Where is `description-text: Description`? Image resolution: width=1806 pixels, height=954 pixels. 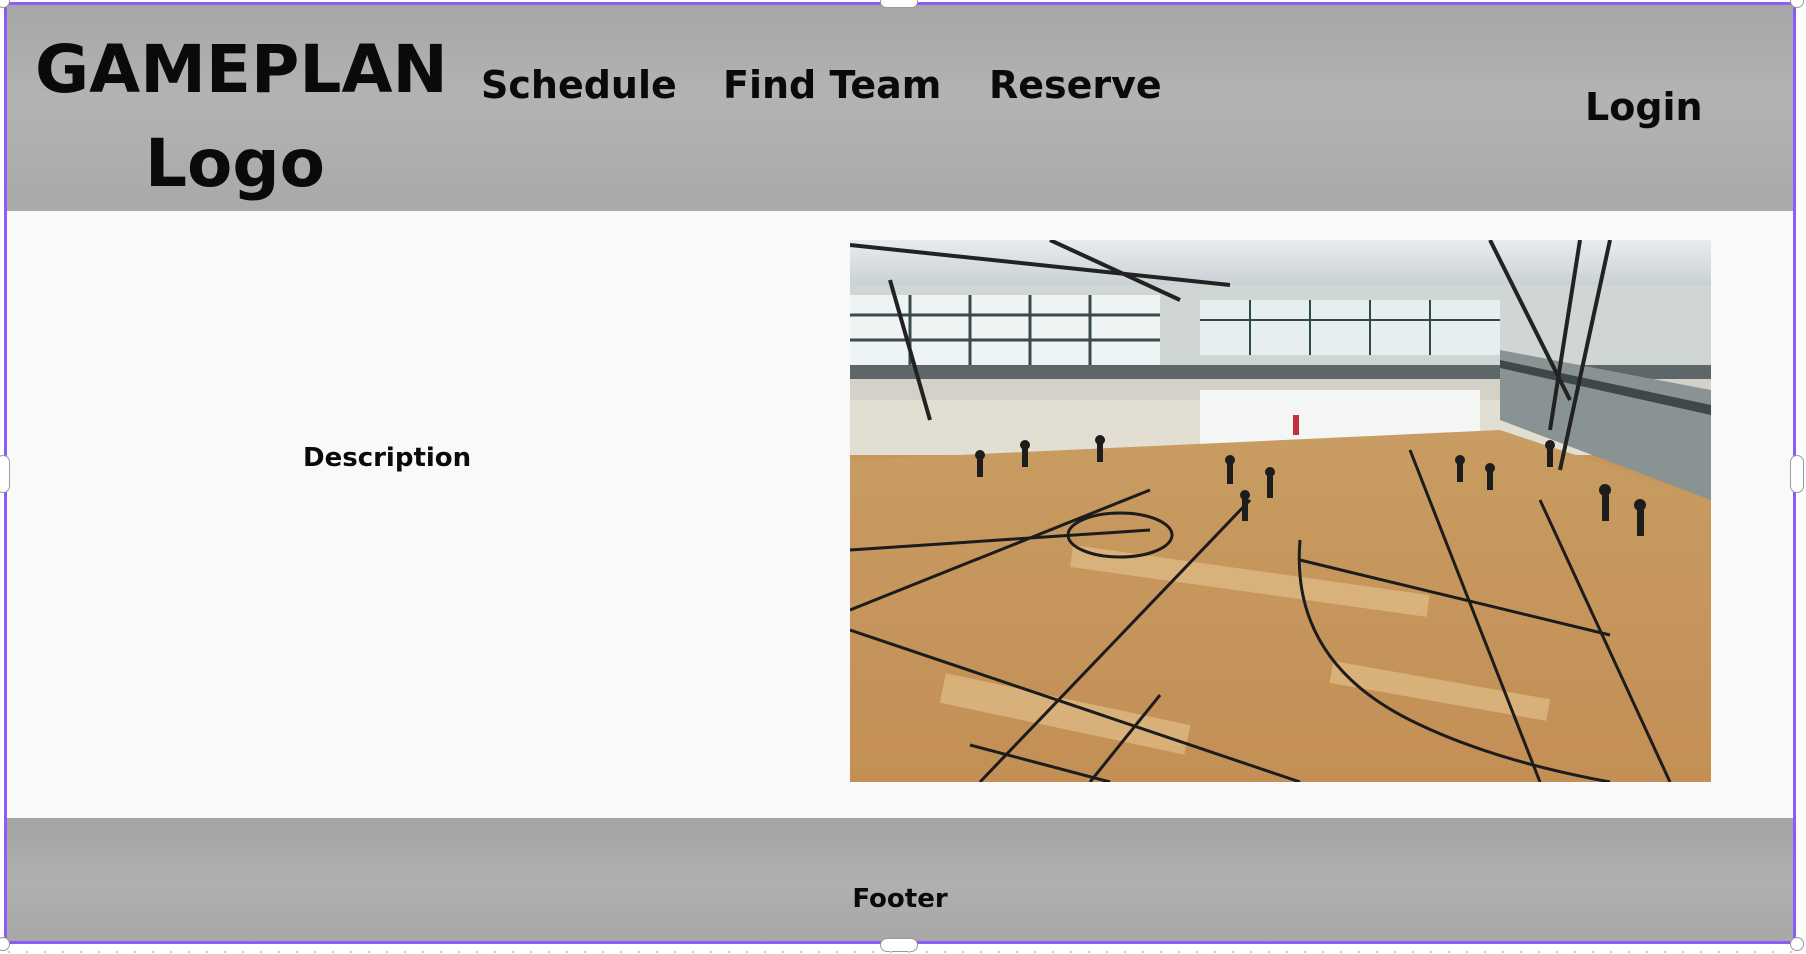 description-text: Description is located at coordinates (387, 458).